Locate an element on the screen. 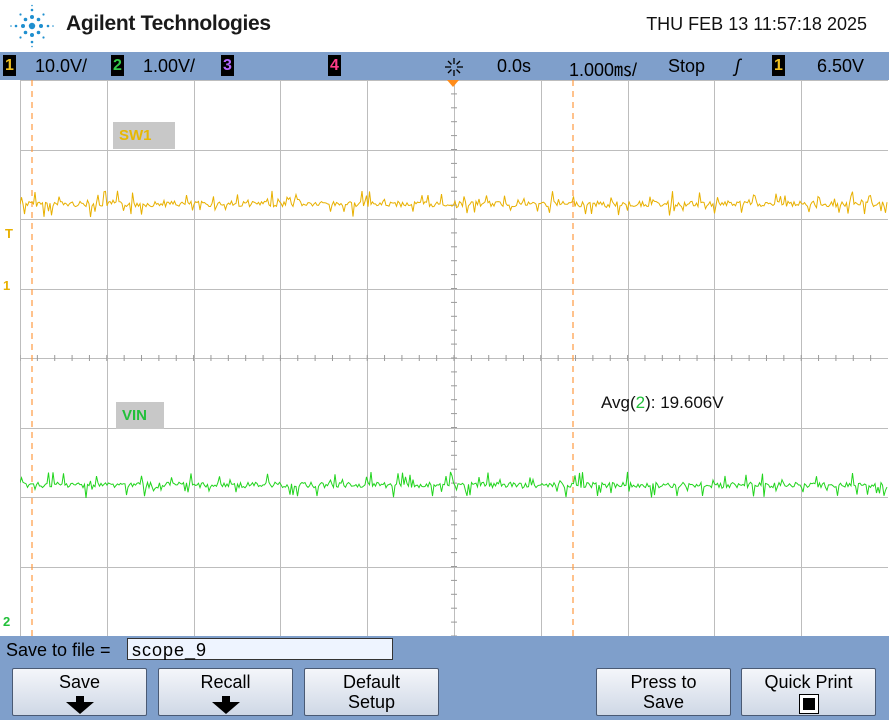  quick-print-label: Quick Print is located at coordinates (808, 682).